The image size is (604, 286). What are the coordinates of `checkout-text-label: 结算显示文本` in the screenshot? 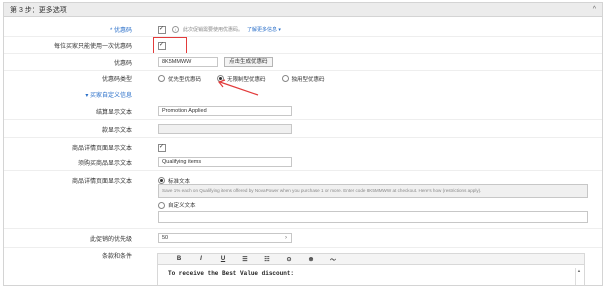 It's located at (113, 112).